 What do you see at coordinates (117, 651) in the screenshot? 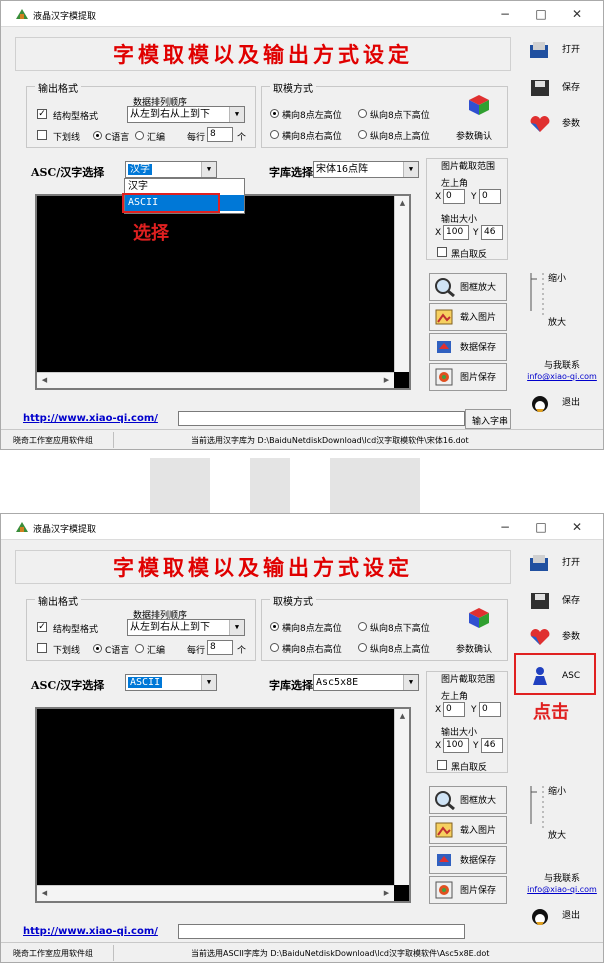
I see `c-language-label: C语言` at bounding box center [117, 651].